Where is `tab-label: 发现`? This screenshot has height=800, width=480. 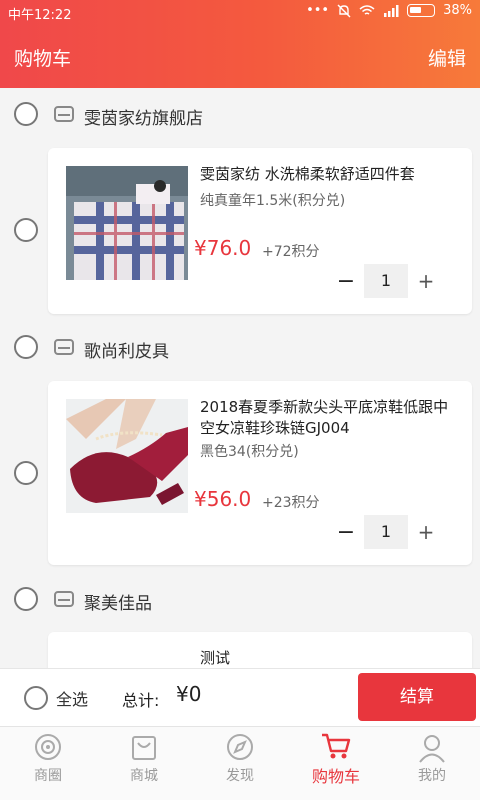
tab-label: 发现 is located at coordinates (240, 776).